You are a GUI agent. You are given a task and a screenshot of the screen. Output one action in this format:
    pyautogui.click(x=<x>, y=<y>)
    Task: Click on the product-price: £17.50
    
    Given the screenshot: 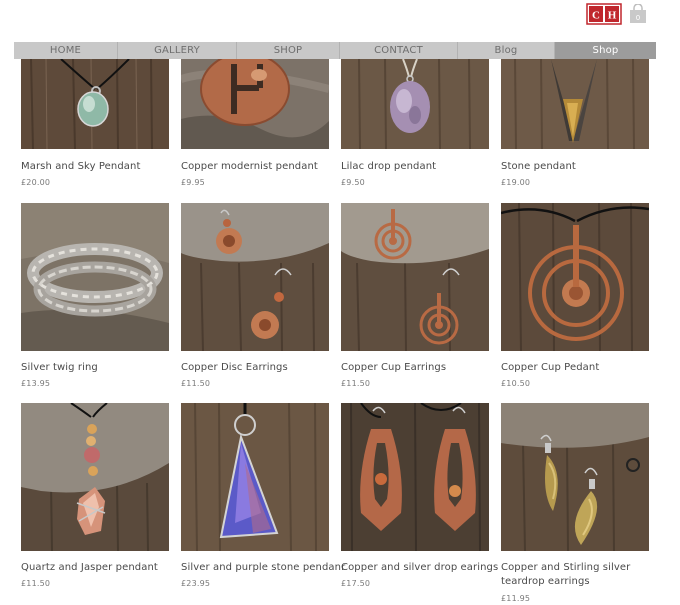 What is the action you would take?
    pyautogui.click(x=356, y=583)
    